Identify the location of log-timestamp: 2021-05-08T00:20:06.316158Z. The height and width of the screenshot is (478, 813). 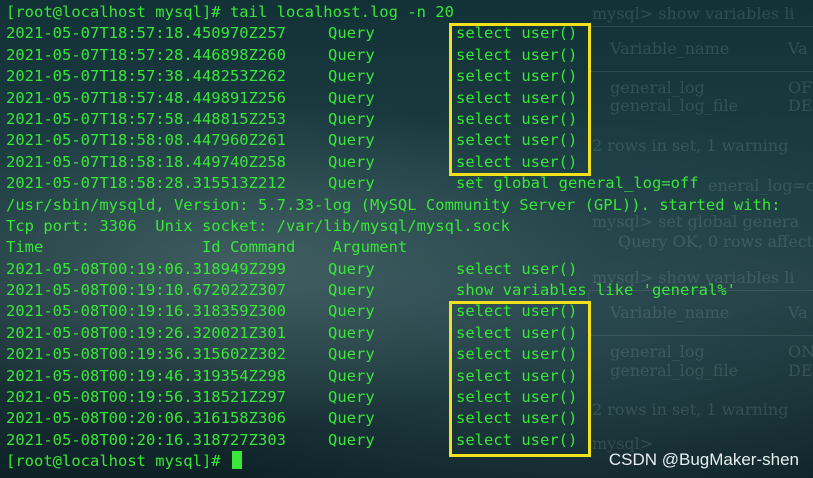
(132, 418).